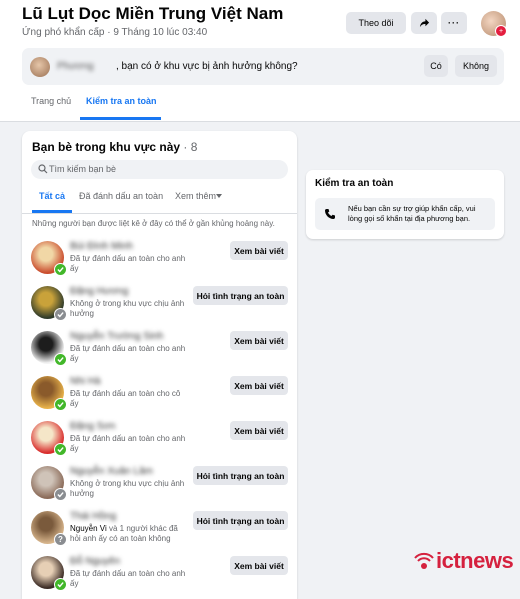  I want to click on filter-tab-all: Tất cả, so click(52, 196).